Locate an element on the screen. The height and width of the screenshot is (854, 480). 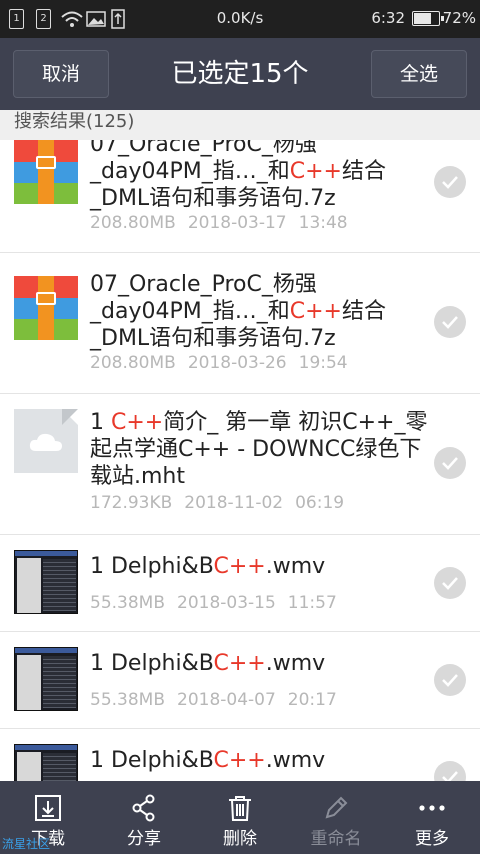
list-item: 1 Delphi&BC++.wmv 55.38MB 2018-03-15 11:57 is located at coordinates (240, 583).